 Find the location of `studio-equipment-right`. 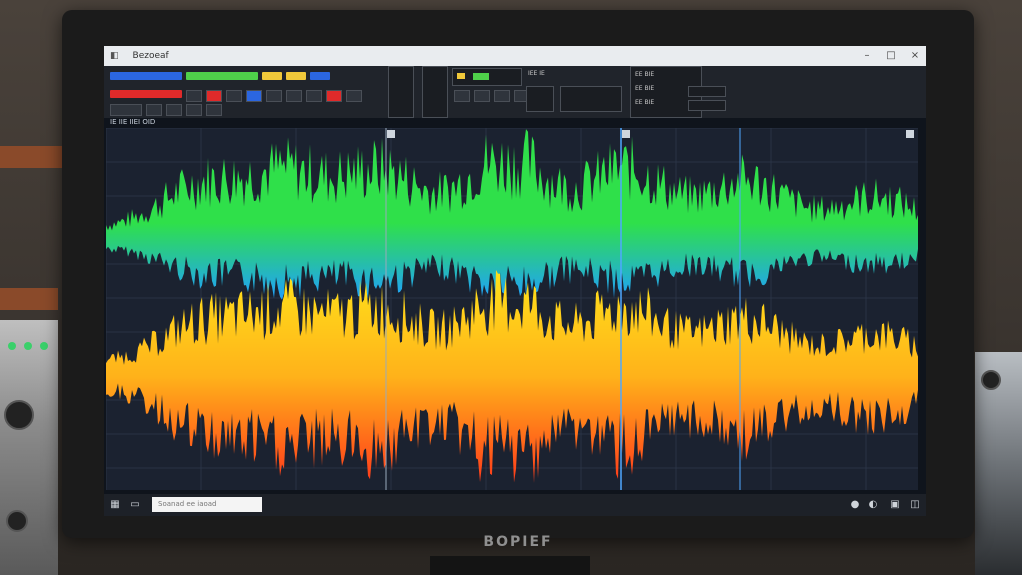

studio-equipment-right is located at coordinates (998, 463).